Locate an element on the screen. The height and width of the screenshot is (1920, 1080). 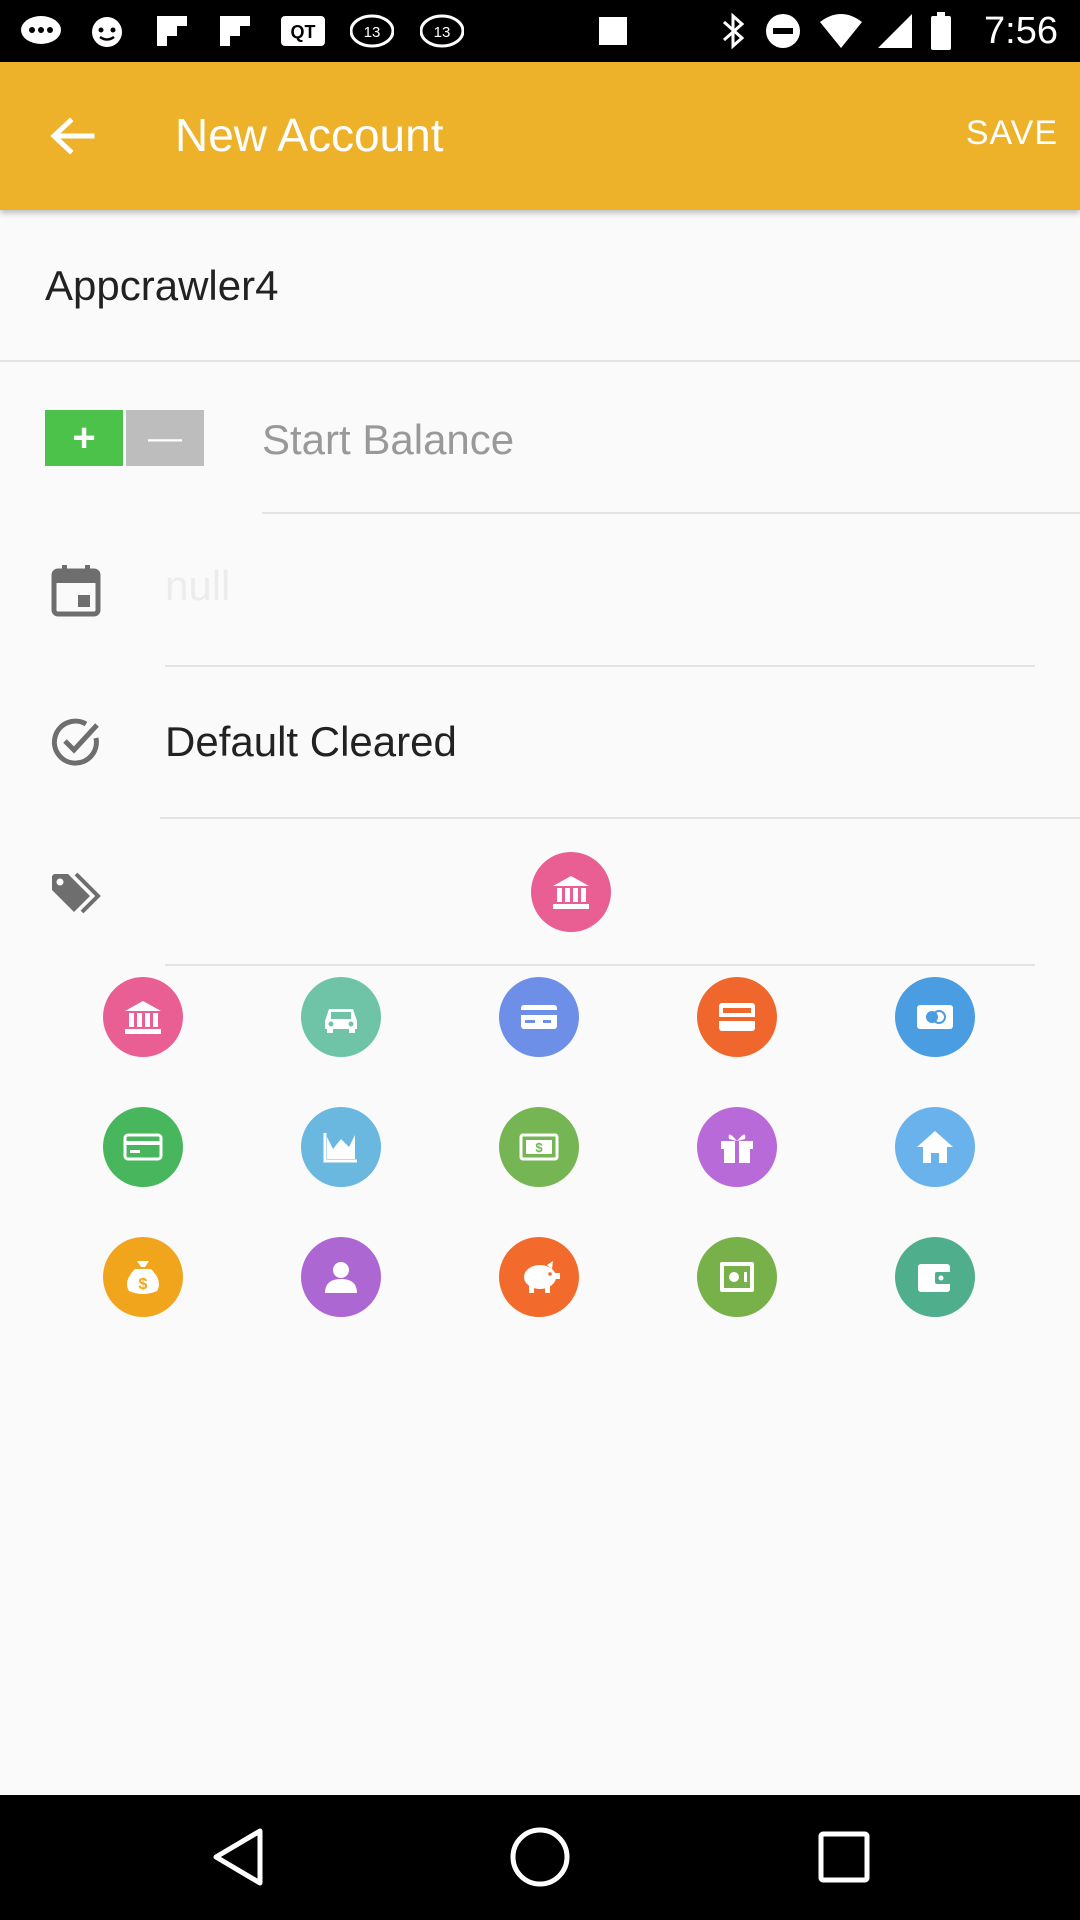
car-icon is located at coordinates (341, 1021).